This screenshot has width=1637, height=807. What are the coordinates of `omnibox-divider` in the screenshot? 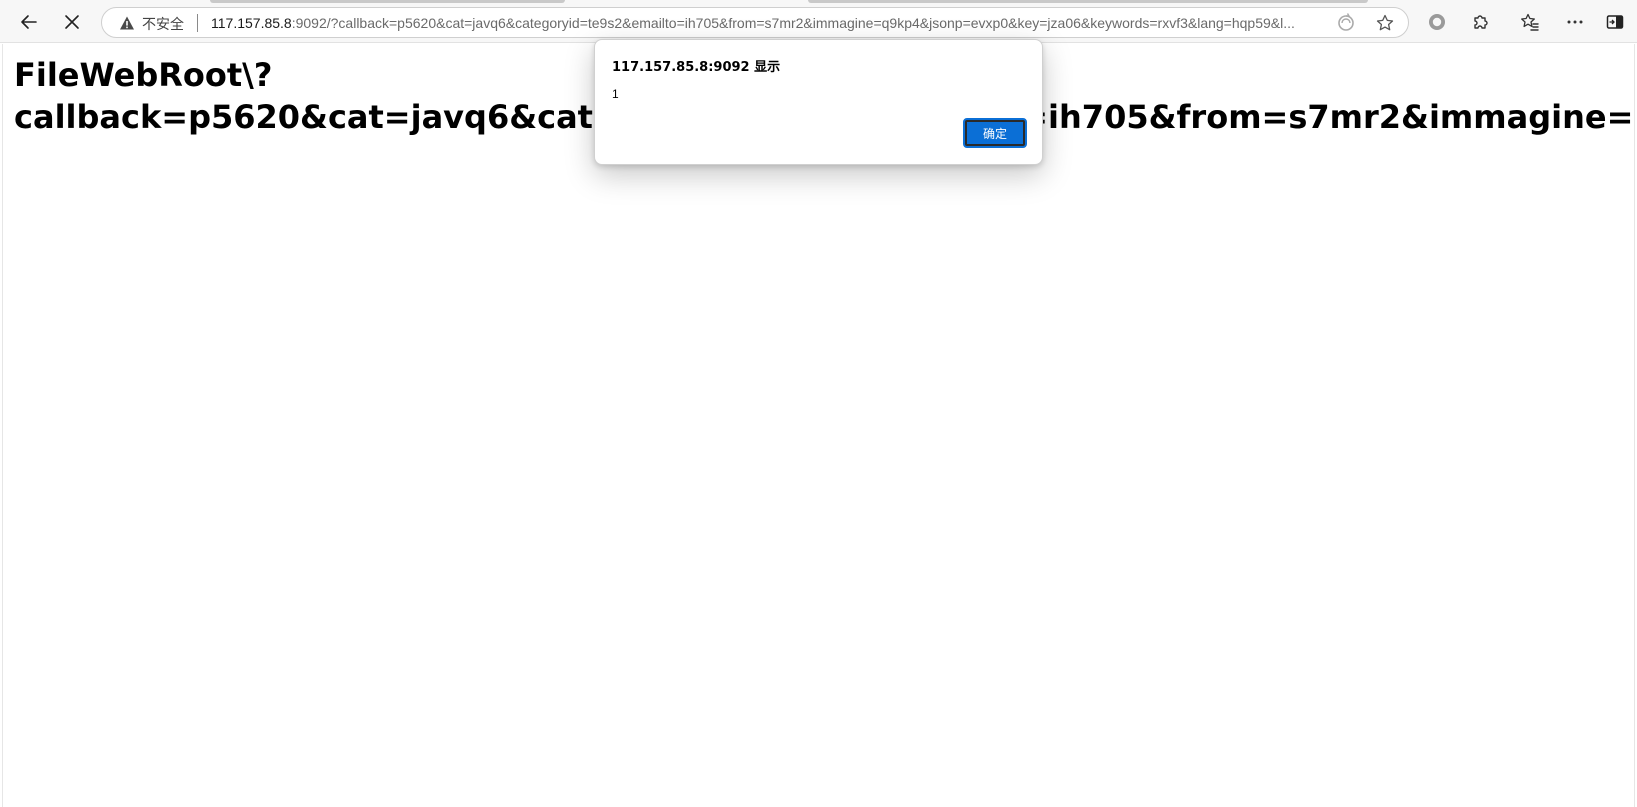 It's located at (197, 23).